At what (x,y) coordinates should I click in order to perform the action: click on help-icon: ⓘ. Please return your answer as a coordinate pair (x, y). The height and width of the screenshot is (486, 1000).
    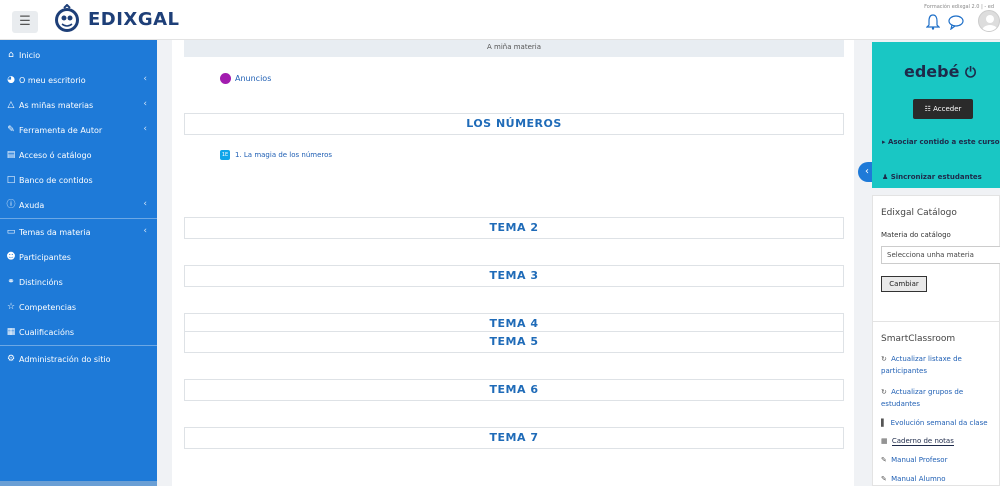
    Looking at the image, I should click on (11, 205).